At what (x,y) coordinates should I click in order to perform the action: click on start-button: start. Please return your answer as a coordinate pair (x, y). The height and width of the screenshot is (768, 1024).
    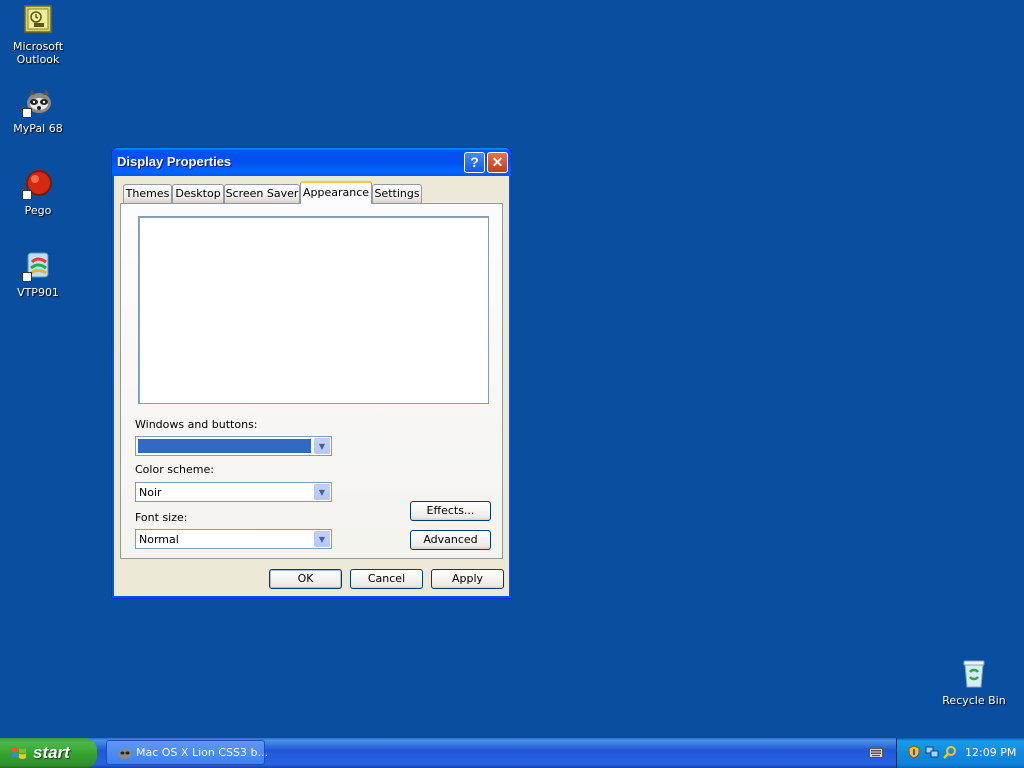
    Looking at the image, I should click on (48, 753).